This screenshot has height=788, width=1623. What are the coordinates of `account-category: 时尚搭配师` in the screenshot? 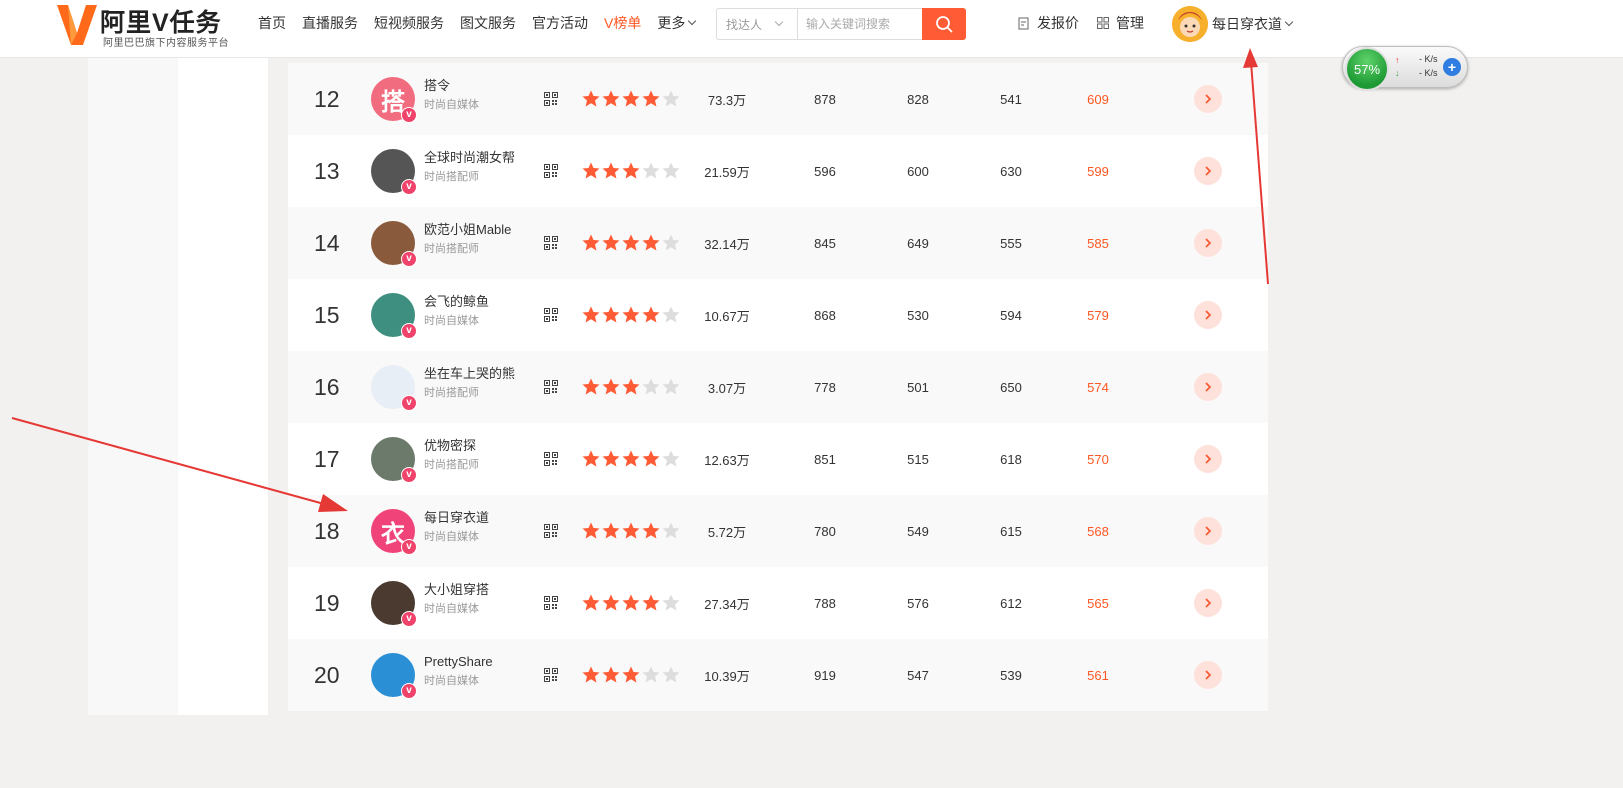 It's located at (451, 177).